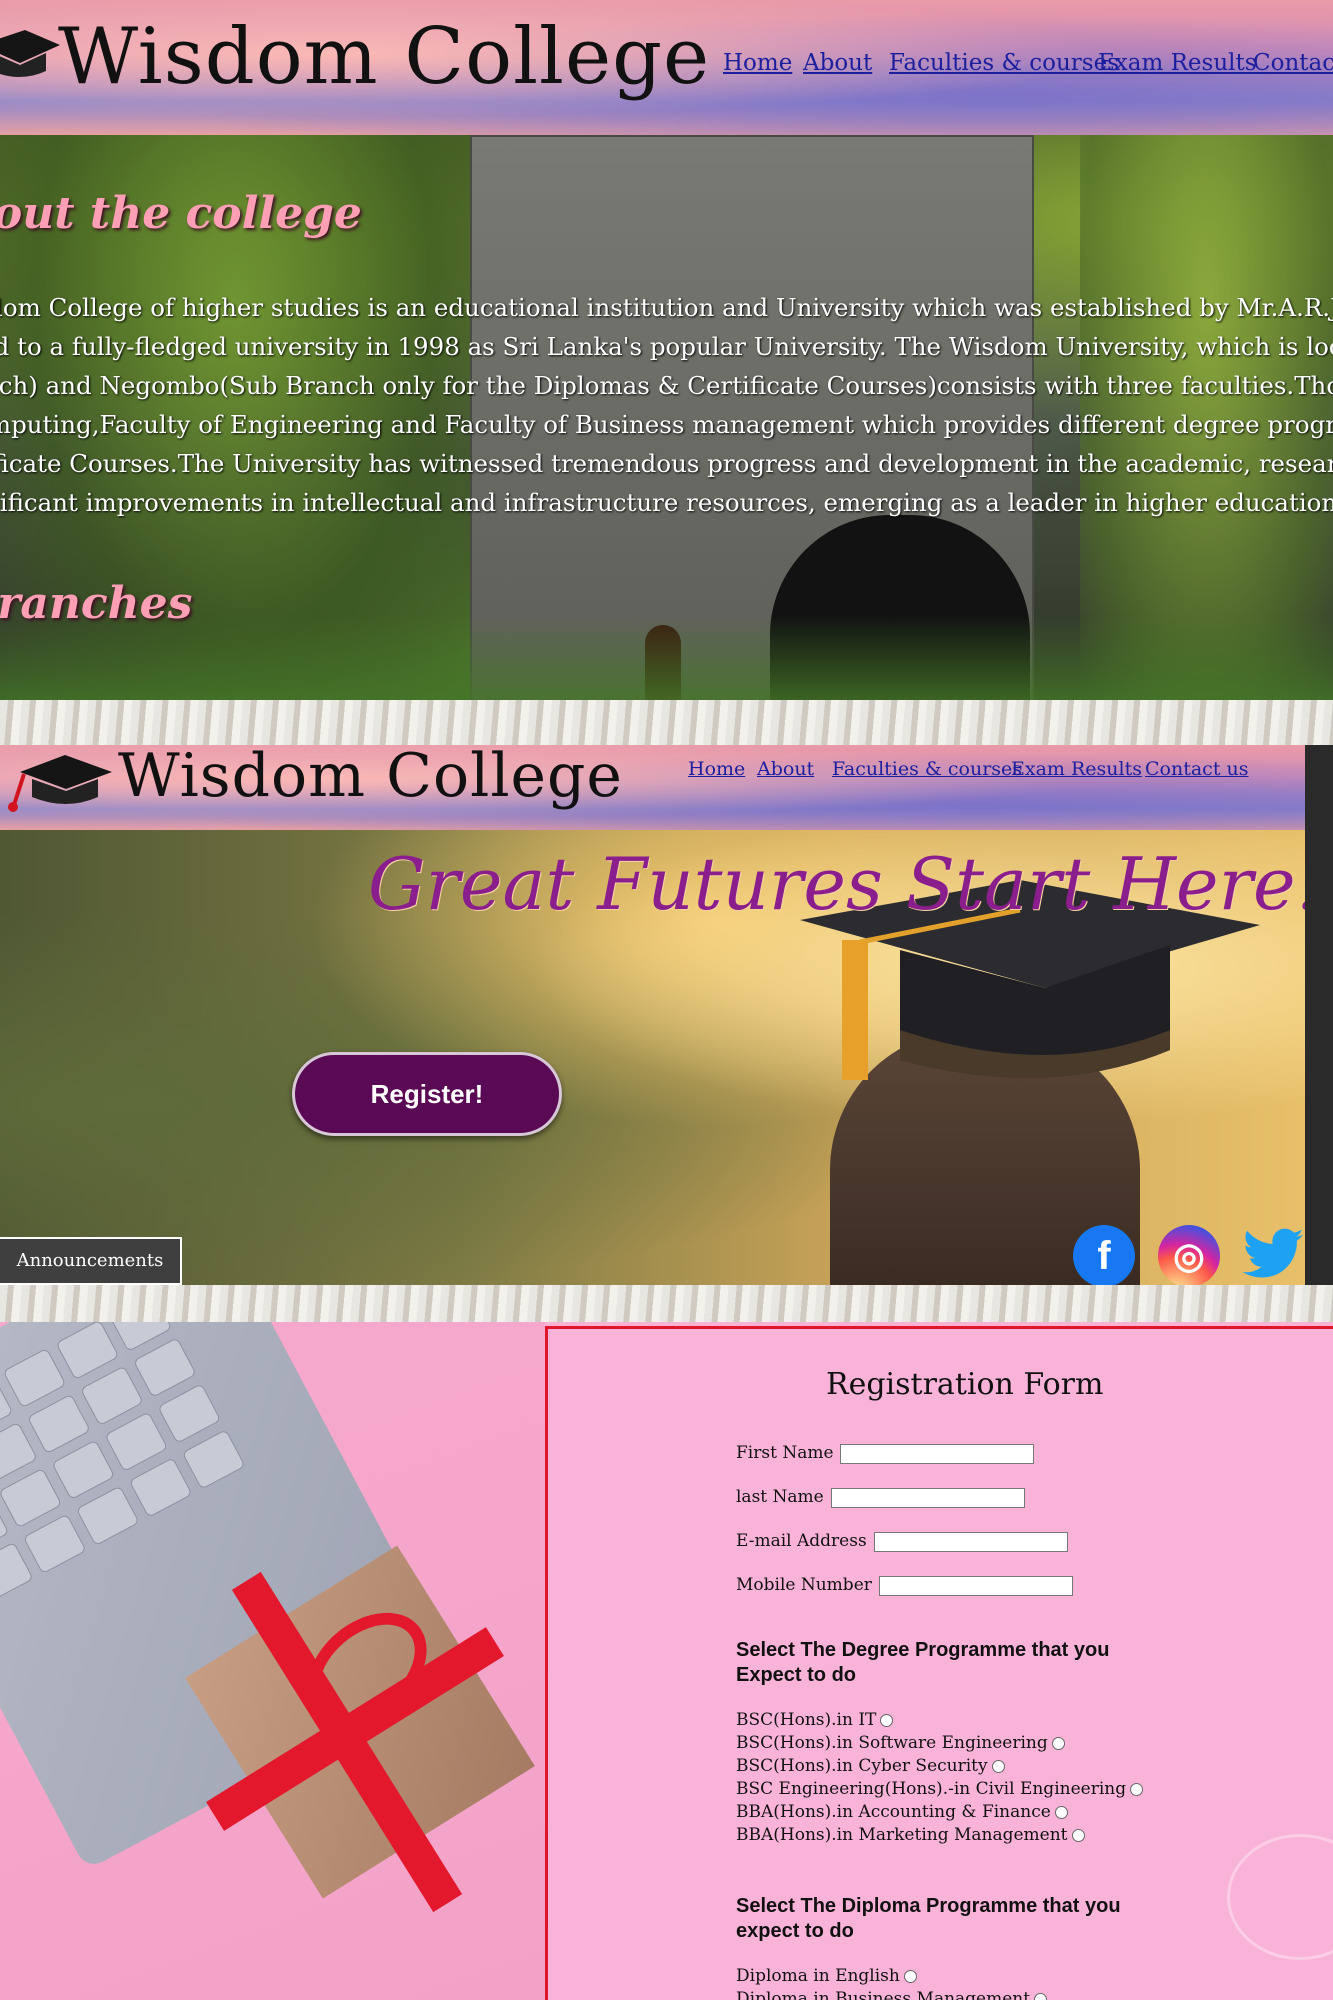  Describe the element at coordinates (836, 884) in the screenshot. I see `hero-title: Great Futures Start Here..!` at that location.